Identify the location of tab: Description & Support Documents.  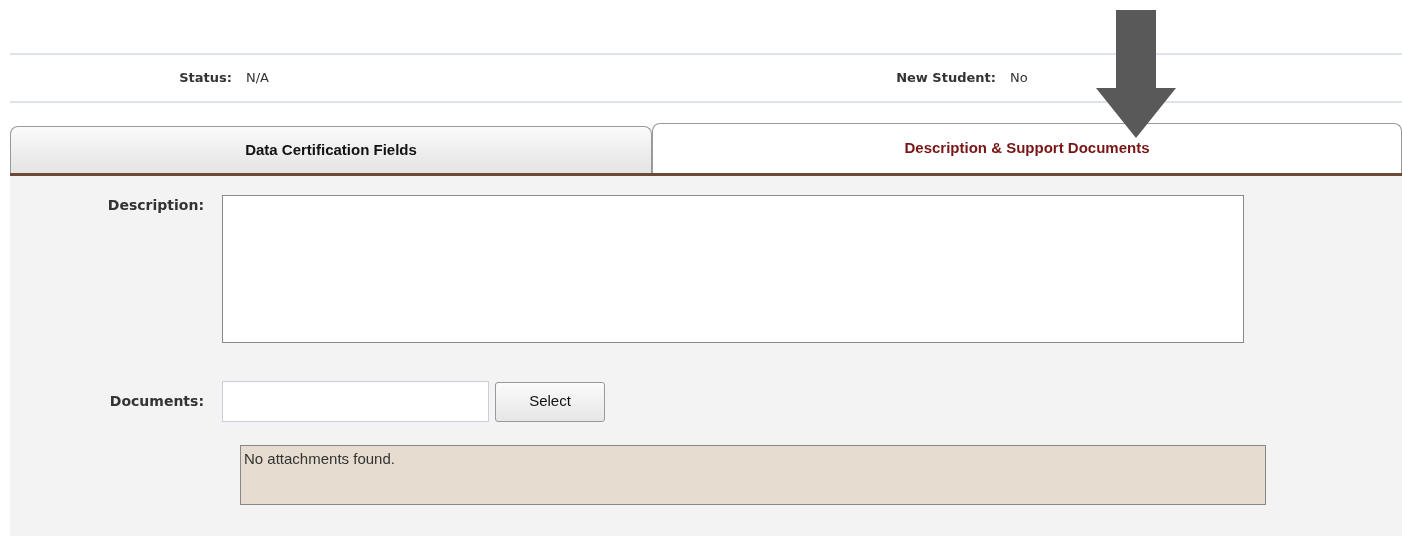
(1027, 148).